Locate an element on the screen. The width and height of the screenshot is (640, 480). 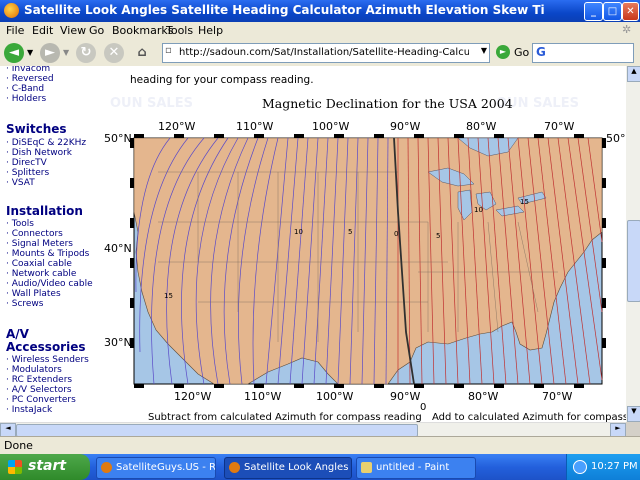
forward-arrow-icon: ► is located at coordinates (50, 53).